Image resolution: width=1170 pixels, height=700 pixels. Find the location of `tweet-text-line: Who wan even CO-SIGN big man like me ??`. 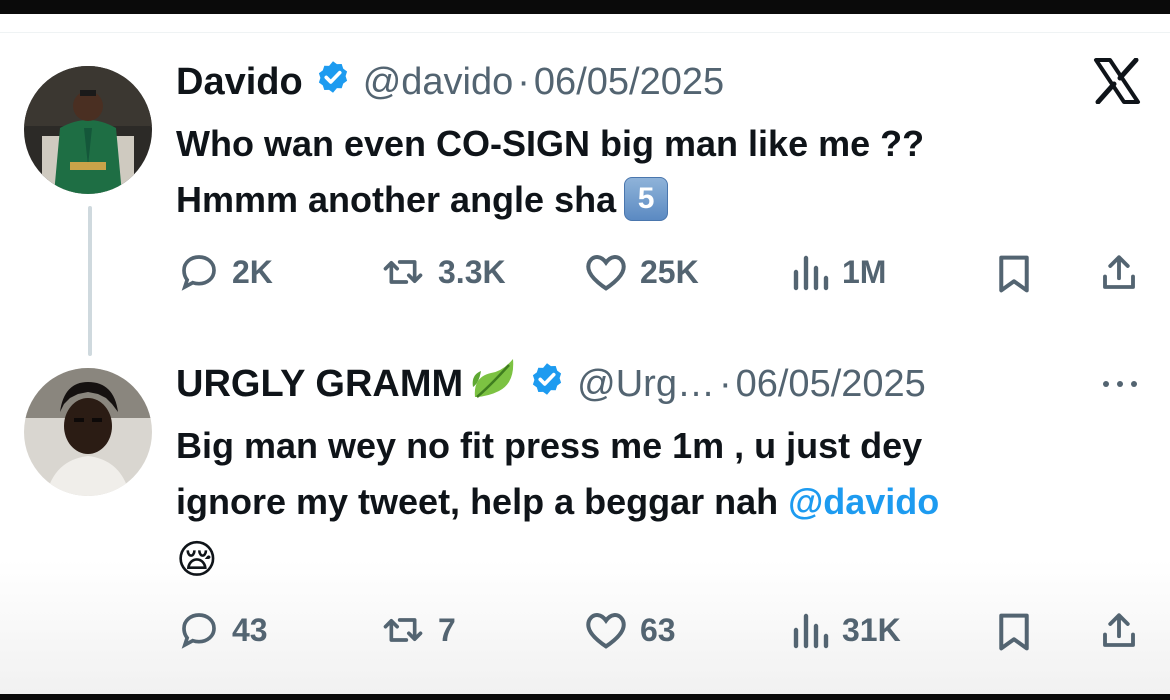

tweet-text-line: Who wan even CO-SIGN big man like me ?? is located at coordinates (550, 143).